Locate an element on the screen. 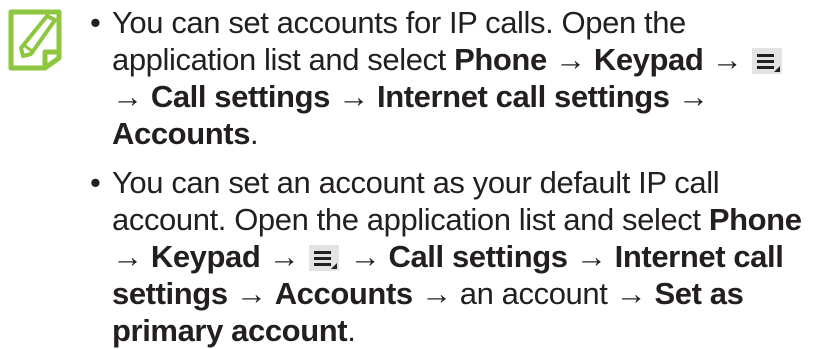 This screenshot has height=349, width=817. tip-text: → an account → is located at coordinates (533, 293).